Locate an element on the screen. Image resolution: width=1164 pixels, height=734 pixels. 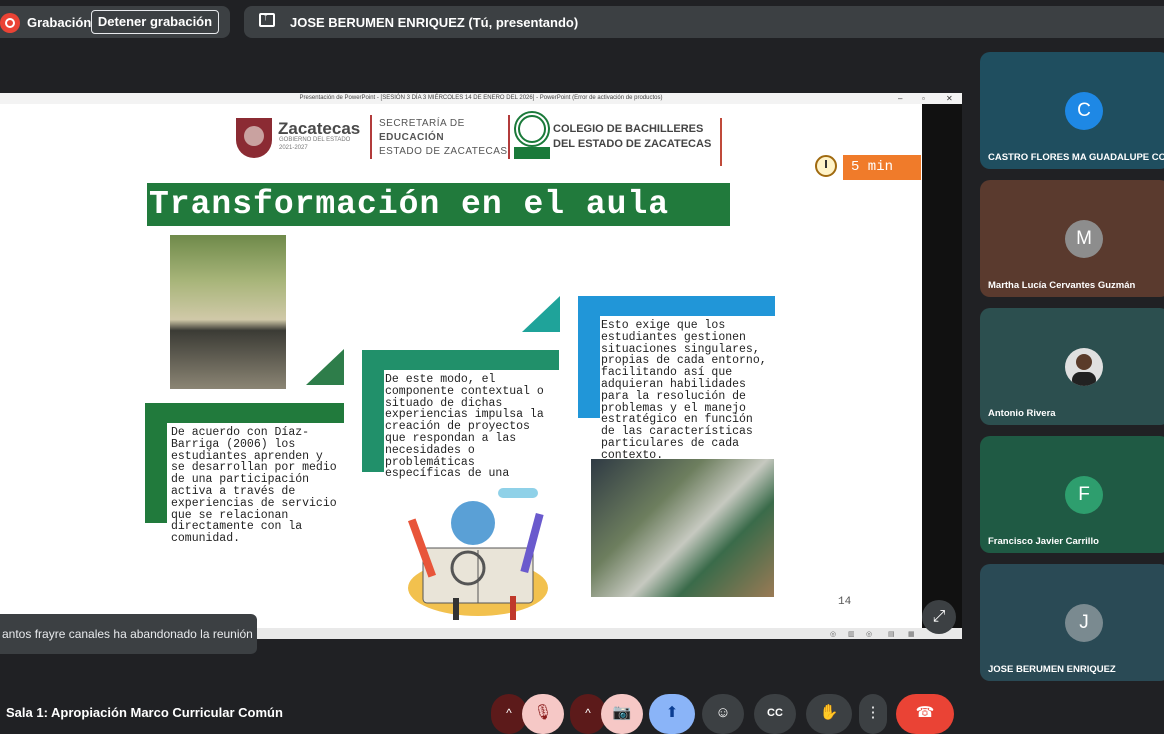
avatar: M is located at coordinates (1084, 239).